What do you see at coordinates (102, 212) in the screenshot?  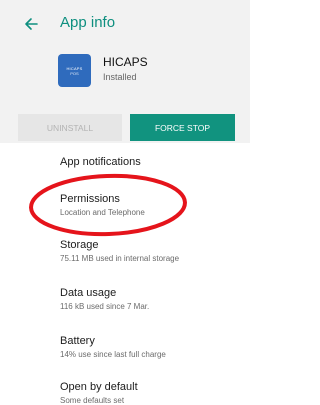 I see `setting-subtitle: Location and Telephone` at bounding box center [102, 212].